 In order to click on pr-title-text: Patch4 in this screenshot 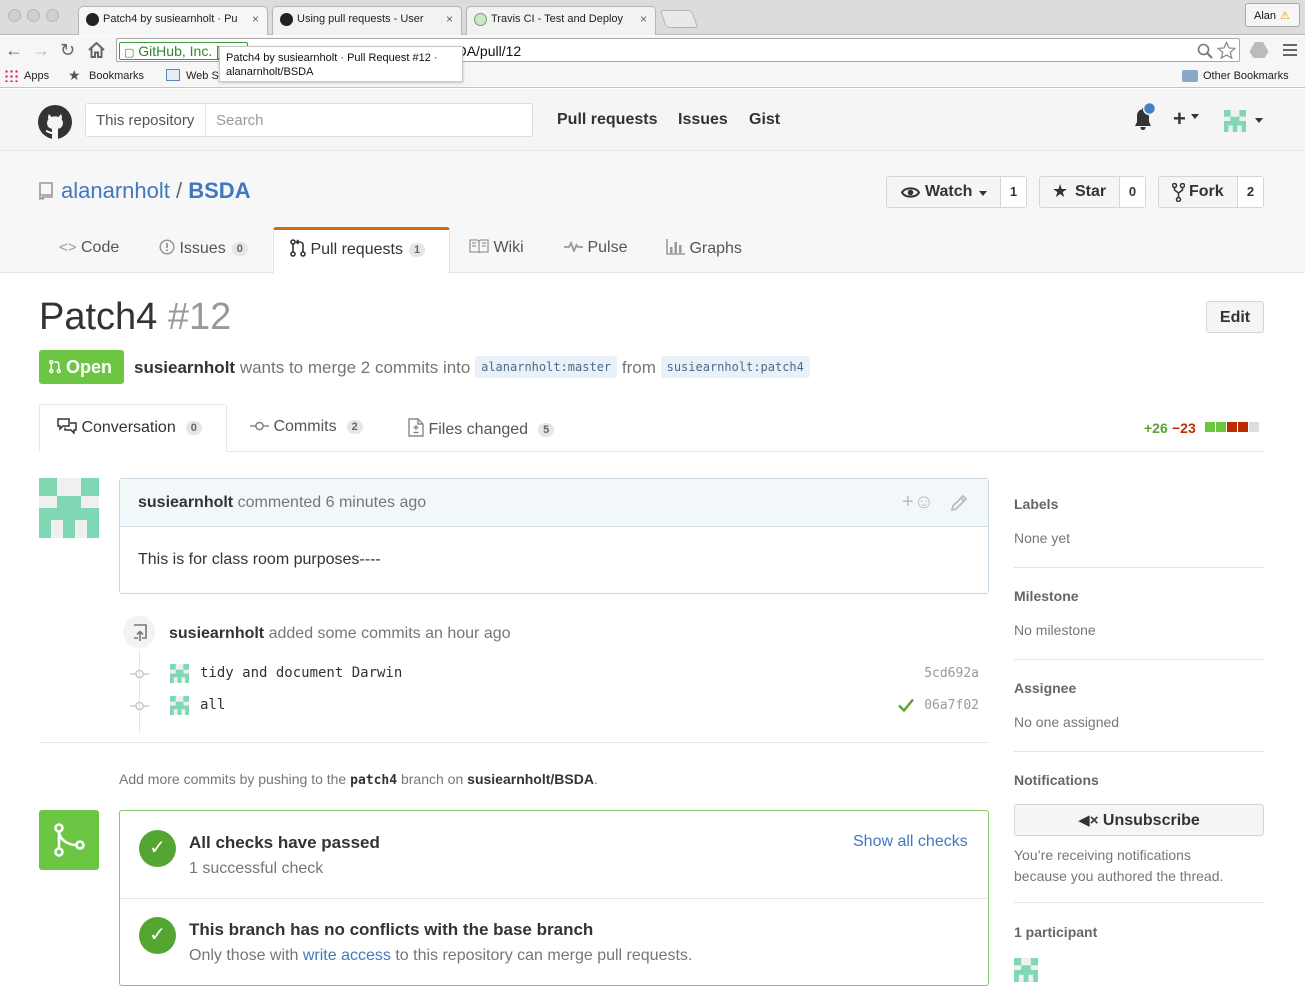, I will do `click(98, 317)`.